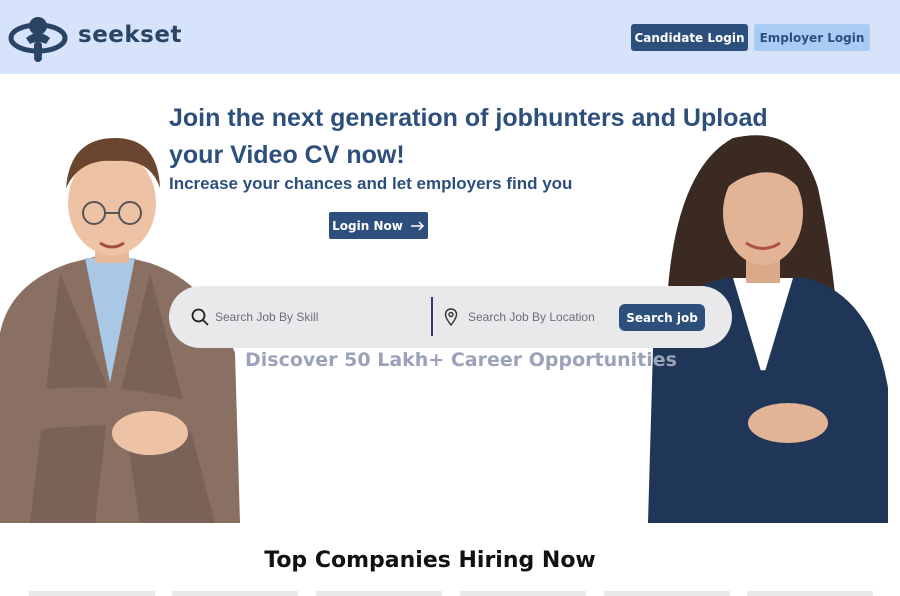  Describe the element at coordinates (315, 317) in the screenshot. I see `skill-search-input` at that location.